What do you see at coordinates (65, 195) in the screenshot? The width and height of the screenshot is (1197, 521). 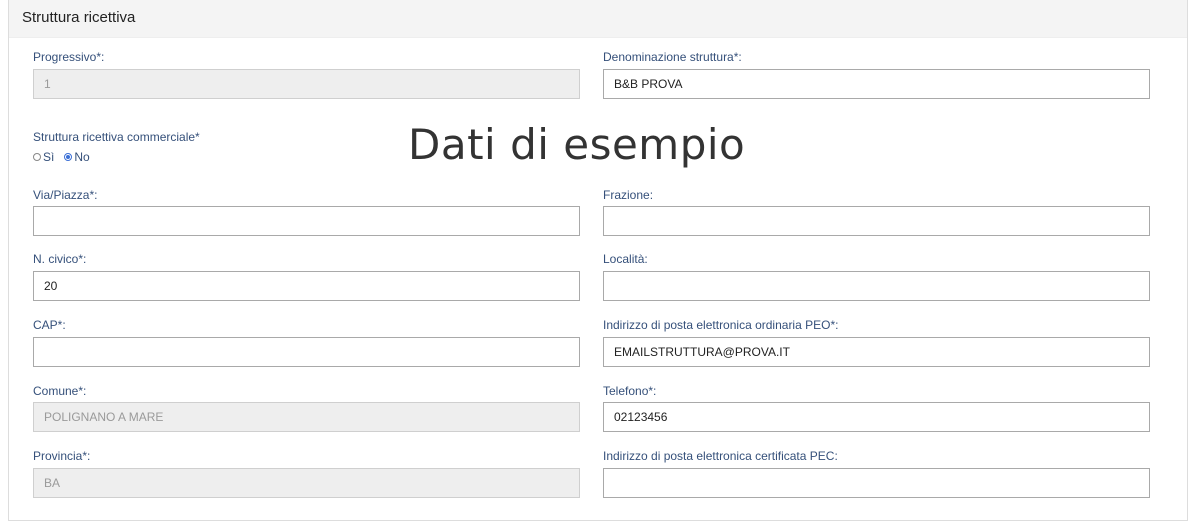 I see `via-label: Via/Piazza*:` at bounding box center [65, 195].